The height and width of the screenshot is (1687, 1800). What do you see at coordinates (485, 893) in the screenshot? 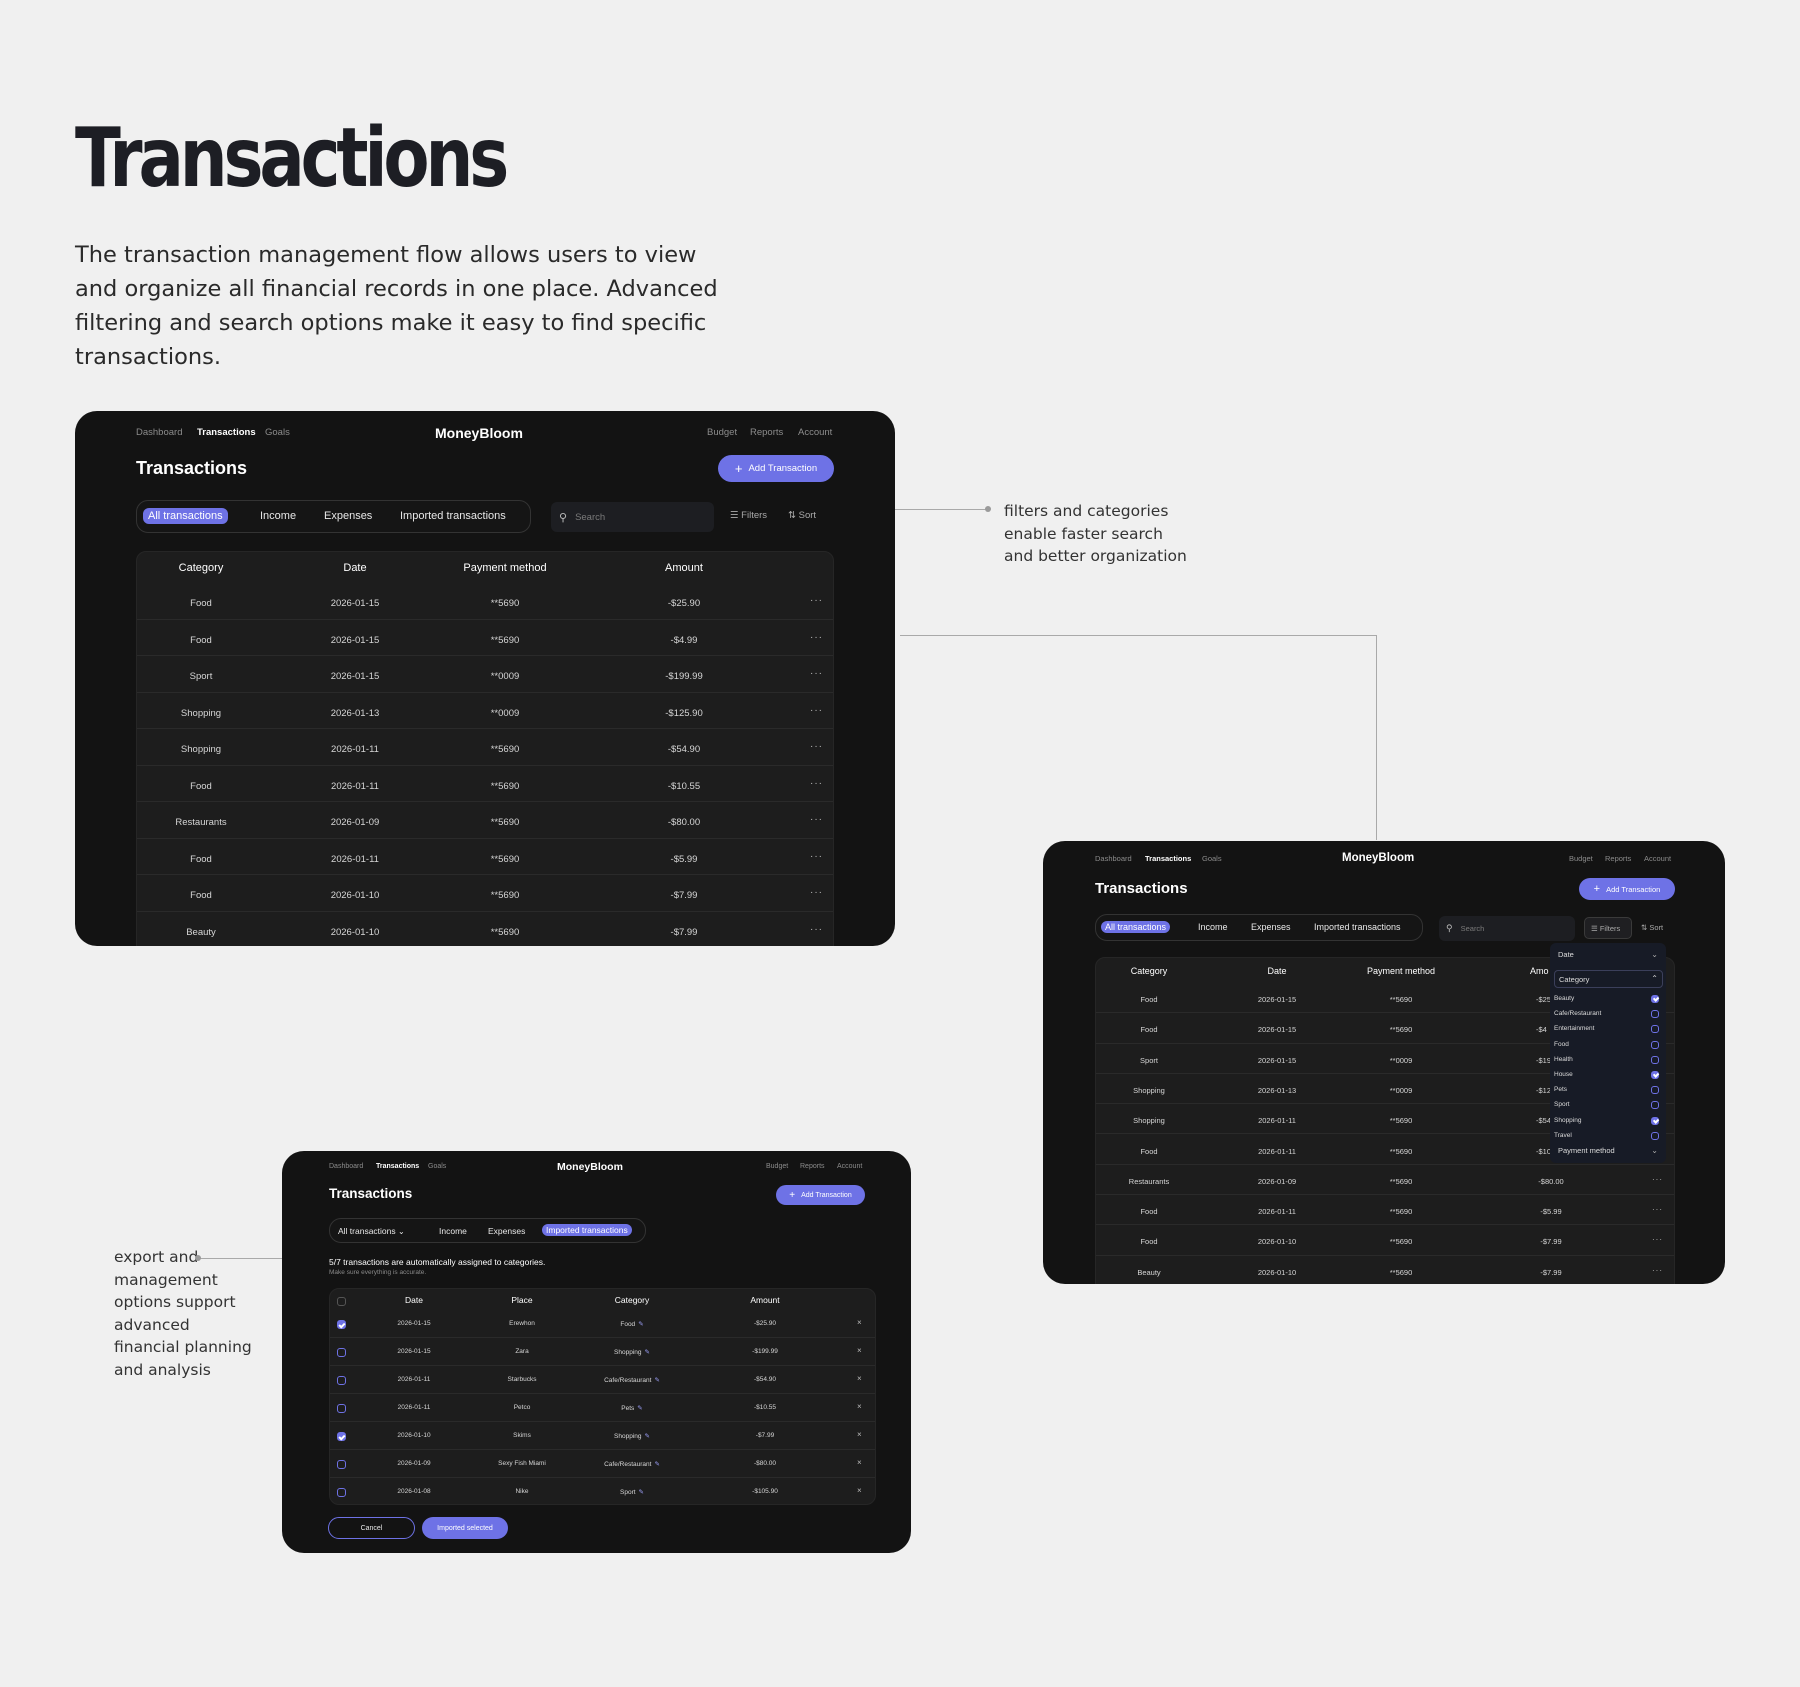
I see `table-row: Food 2026-01-10 **5690 -$7.99 ···` at bounding box center [485, 893].